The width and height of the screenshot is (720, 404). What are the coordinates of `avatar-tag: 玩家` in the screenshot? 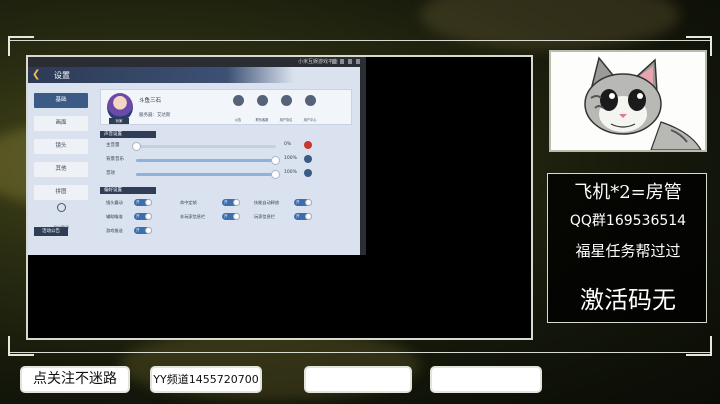 It's located at (119, 121).